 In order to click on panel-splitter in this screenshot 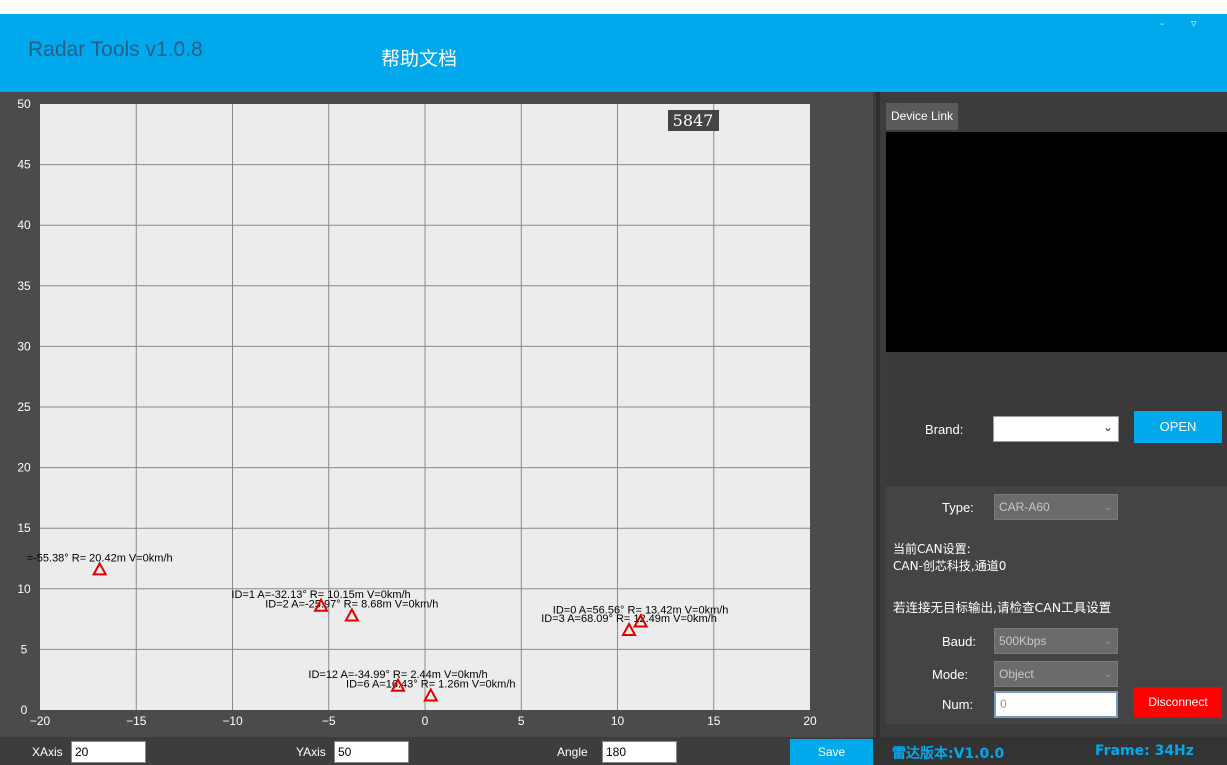, I will do `click(878, 414)`.